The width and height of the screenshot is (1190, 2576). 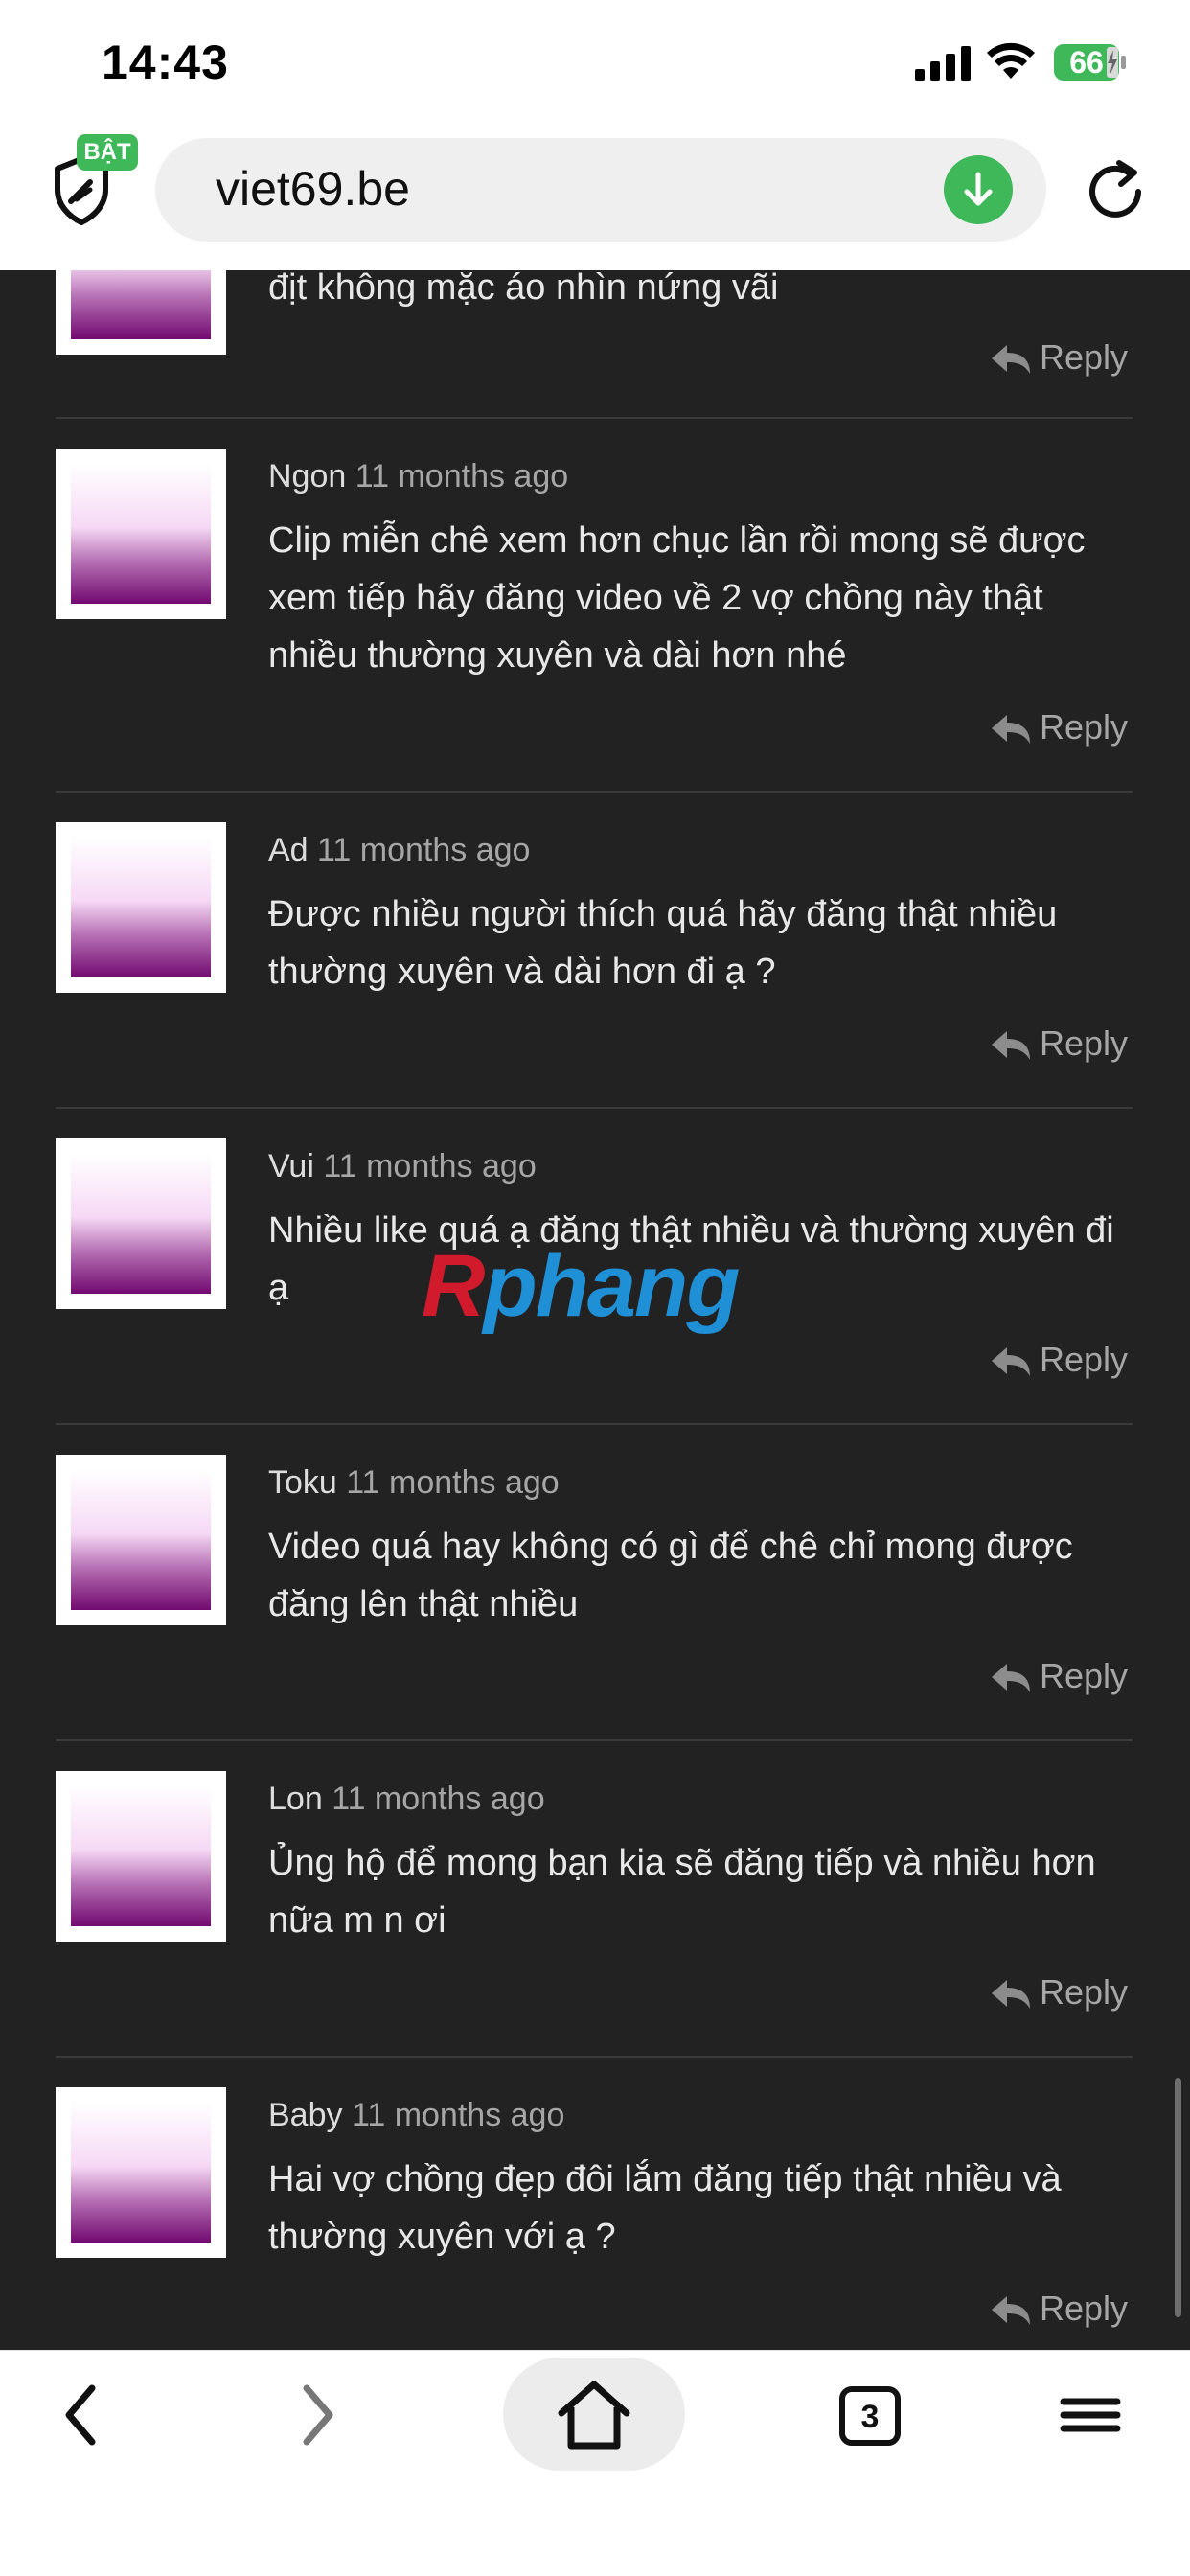 What do you see at coordinates (314, 2415) in the screenshot?
I see `forward-icon` at bounding box center [314, 2415].